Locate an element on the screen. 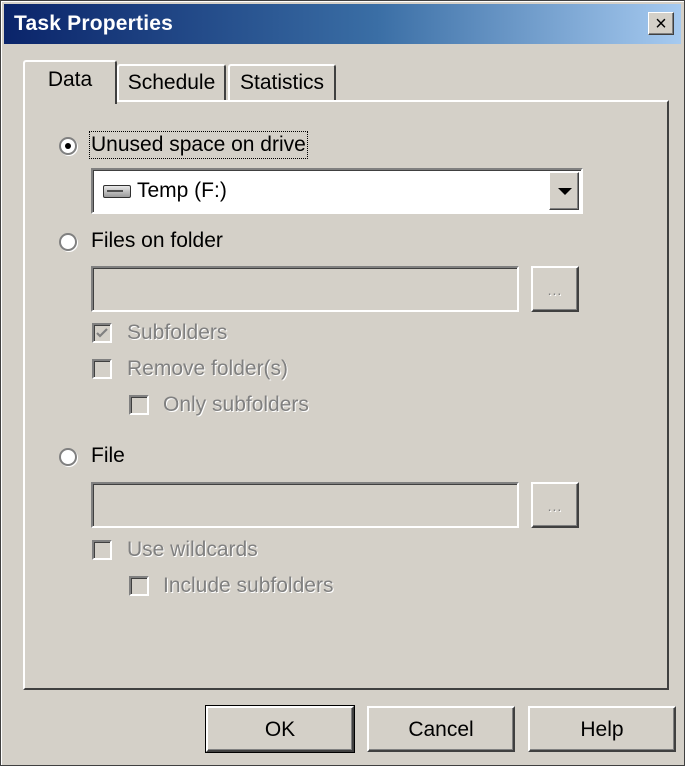 This screenshot has width=685, height=766. remove-folders-checkbox is located at coordinates (102, 369).